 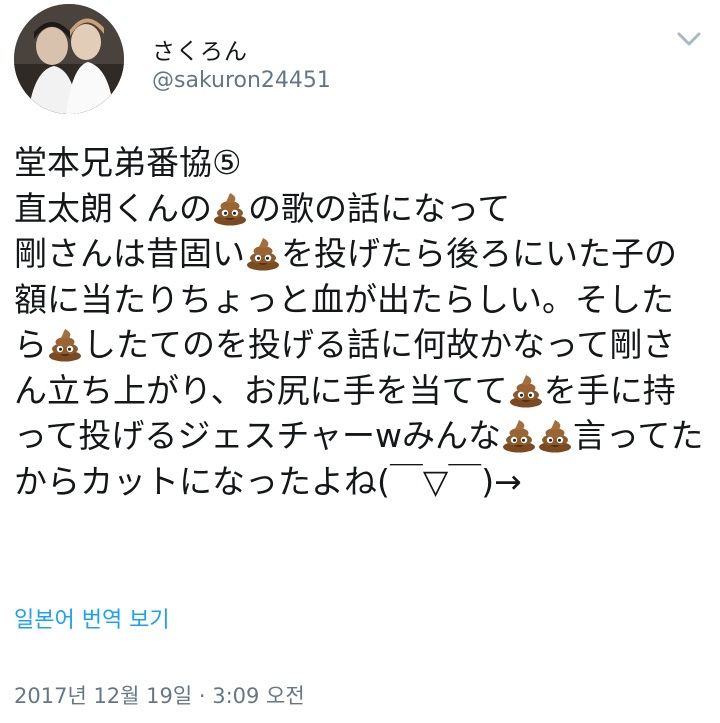 I want to click on avatar, so click(x=69, y=59).